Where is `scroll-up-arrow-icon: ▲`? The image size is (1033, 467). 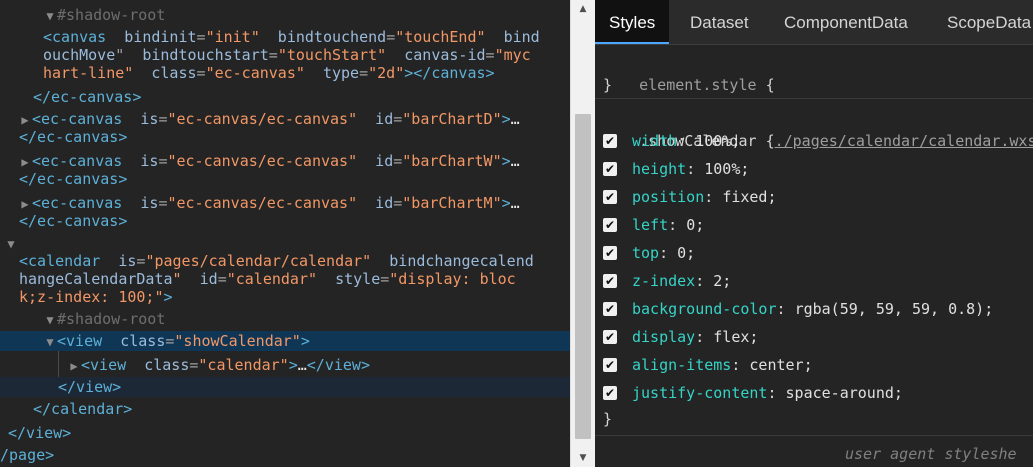
scroll-up-arrow-icon: ▲ is located at coordinates (583, 9).